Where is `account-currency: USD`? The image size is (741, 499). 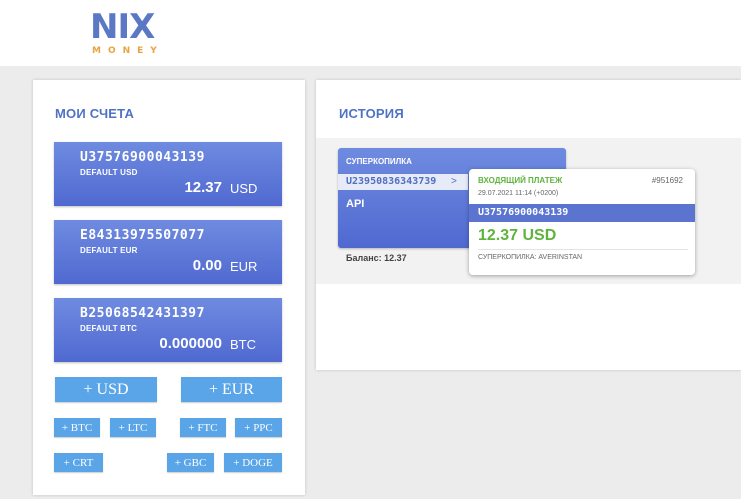 account-currency: USD is located at coordinates (244, 188).